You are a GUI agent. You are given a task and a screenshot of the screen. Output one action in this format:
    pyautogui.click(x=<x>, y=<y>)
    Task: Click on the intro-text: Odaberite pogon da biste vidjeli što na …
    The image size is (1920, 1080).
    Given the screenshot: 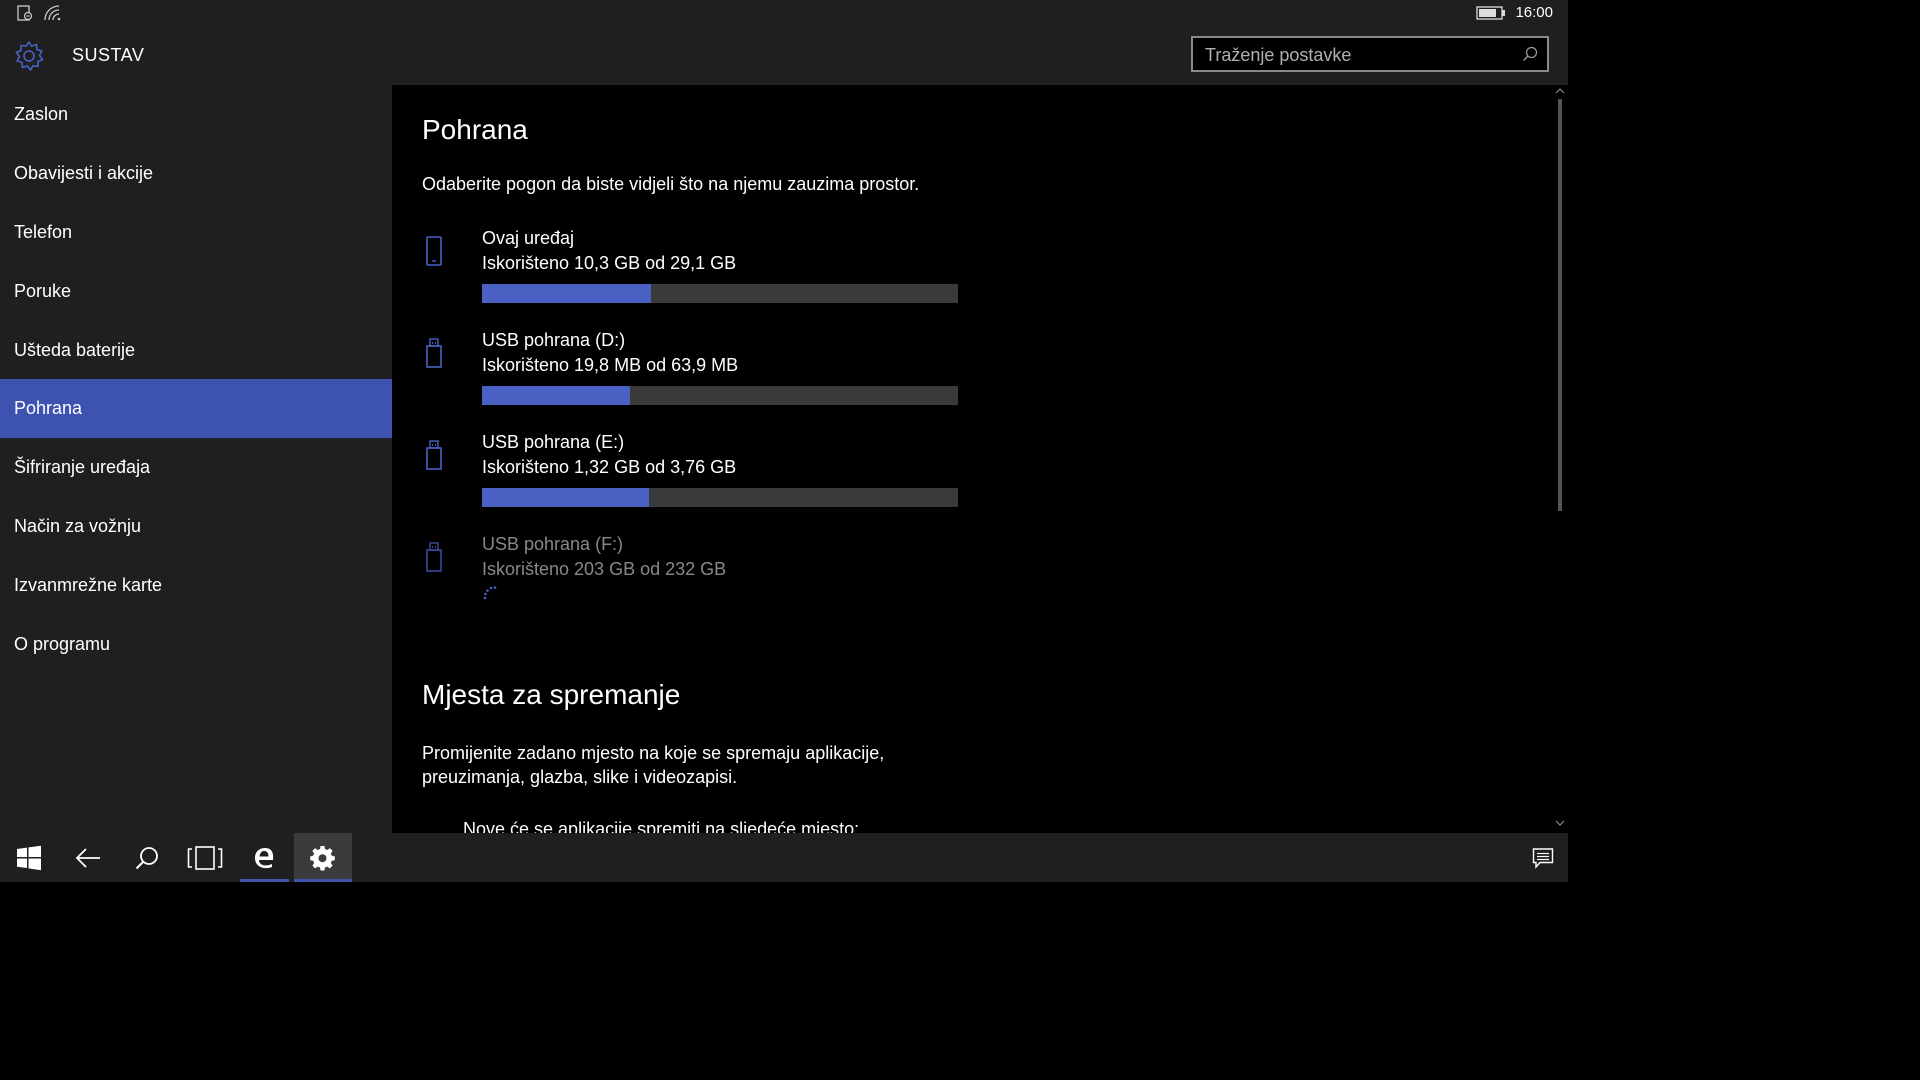 What is the action you would take?
    pyautogui.click(x=671, y=184)
    